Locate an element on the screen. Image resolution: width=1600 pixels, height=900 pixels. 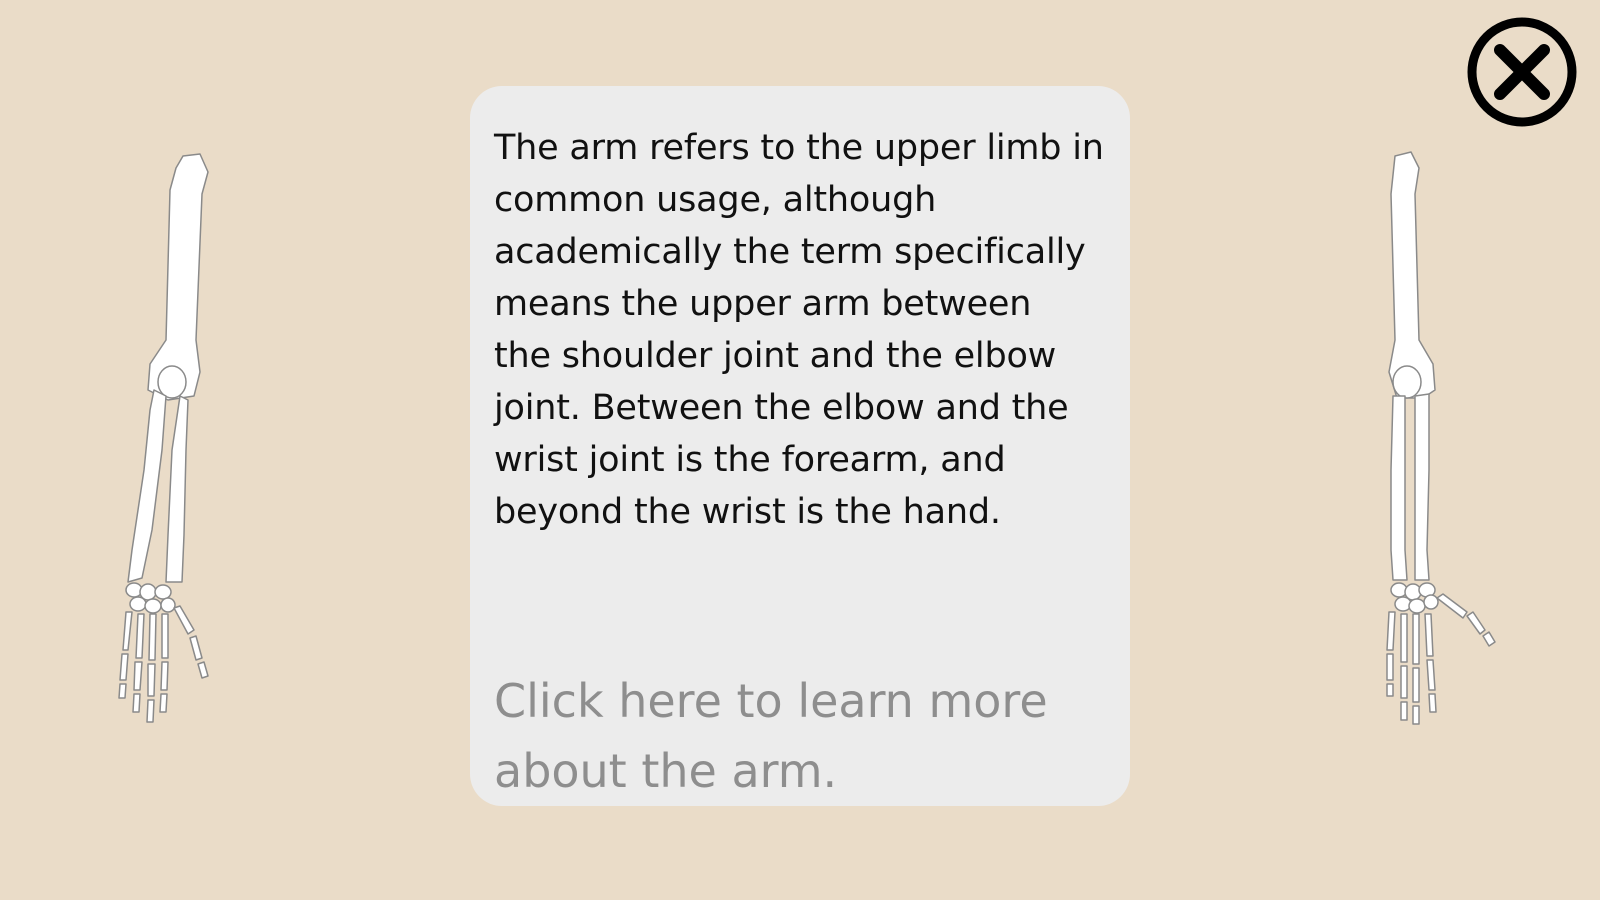
close-button is located at coordinates (1522, 72).